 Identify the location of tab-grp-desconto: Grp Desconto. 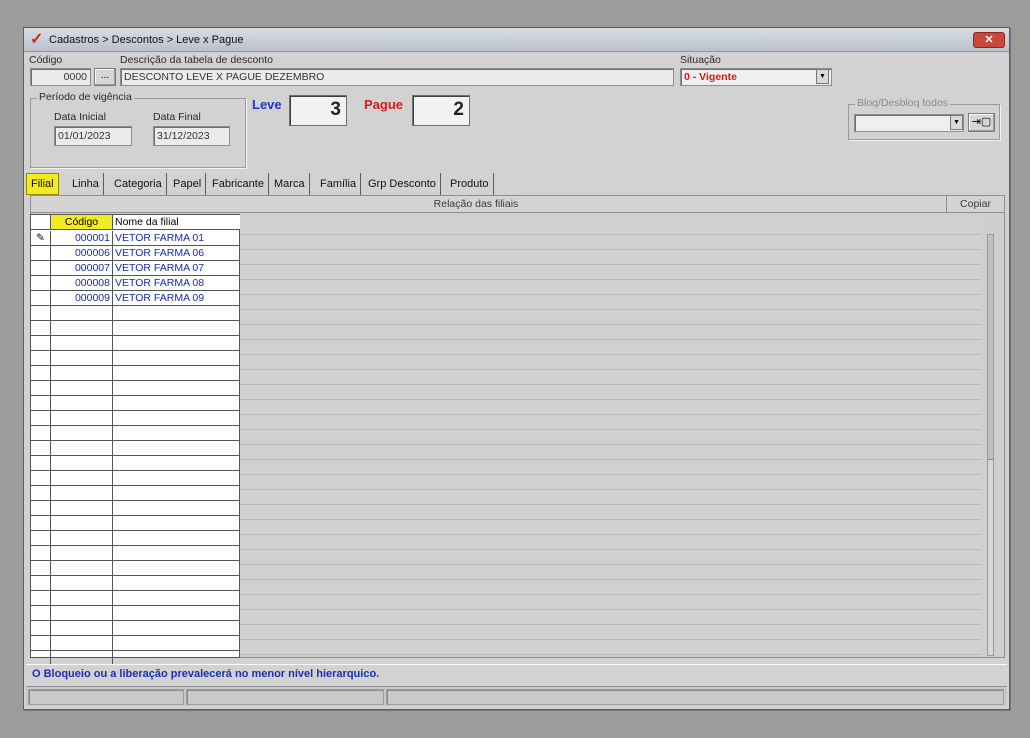
(402, 184).